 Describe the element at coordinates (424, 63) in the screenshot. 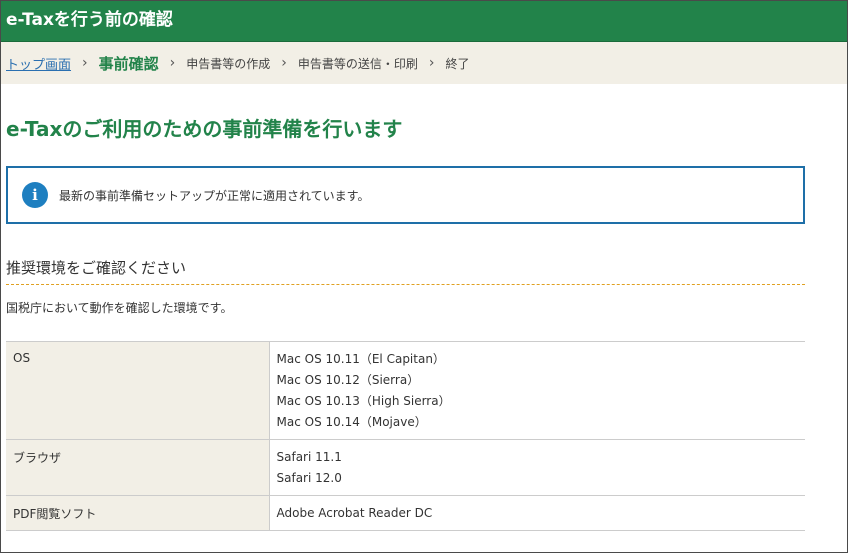

I see `breadcrumb: トップ画面 › 事前確認 › 申告書等の作成 › 申告書等の送信・印刷 › 終了` at that location.